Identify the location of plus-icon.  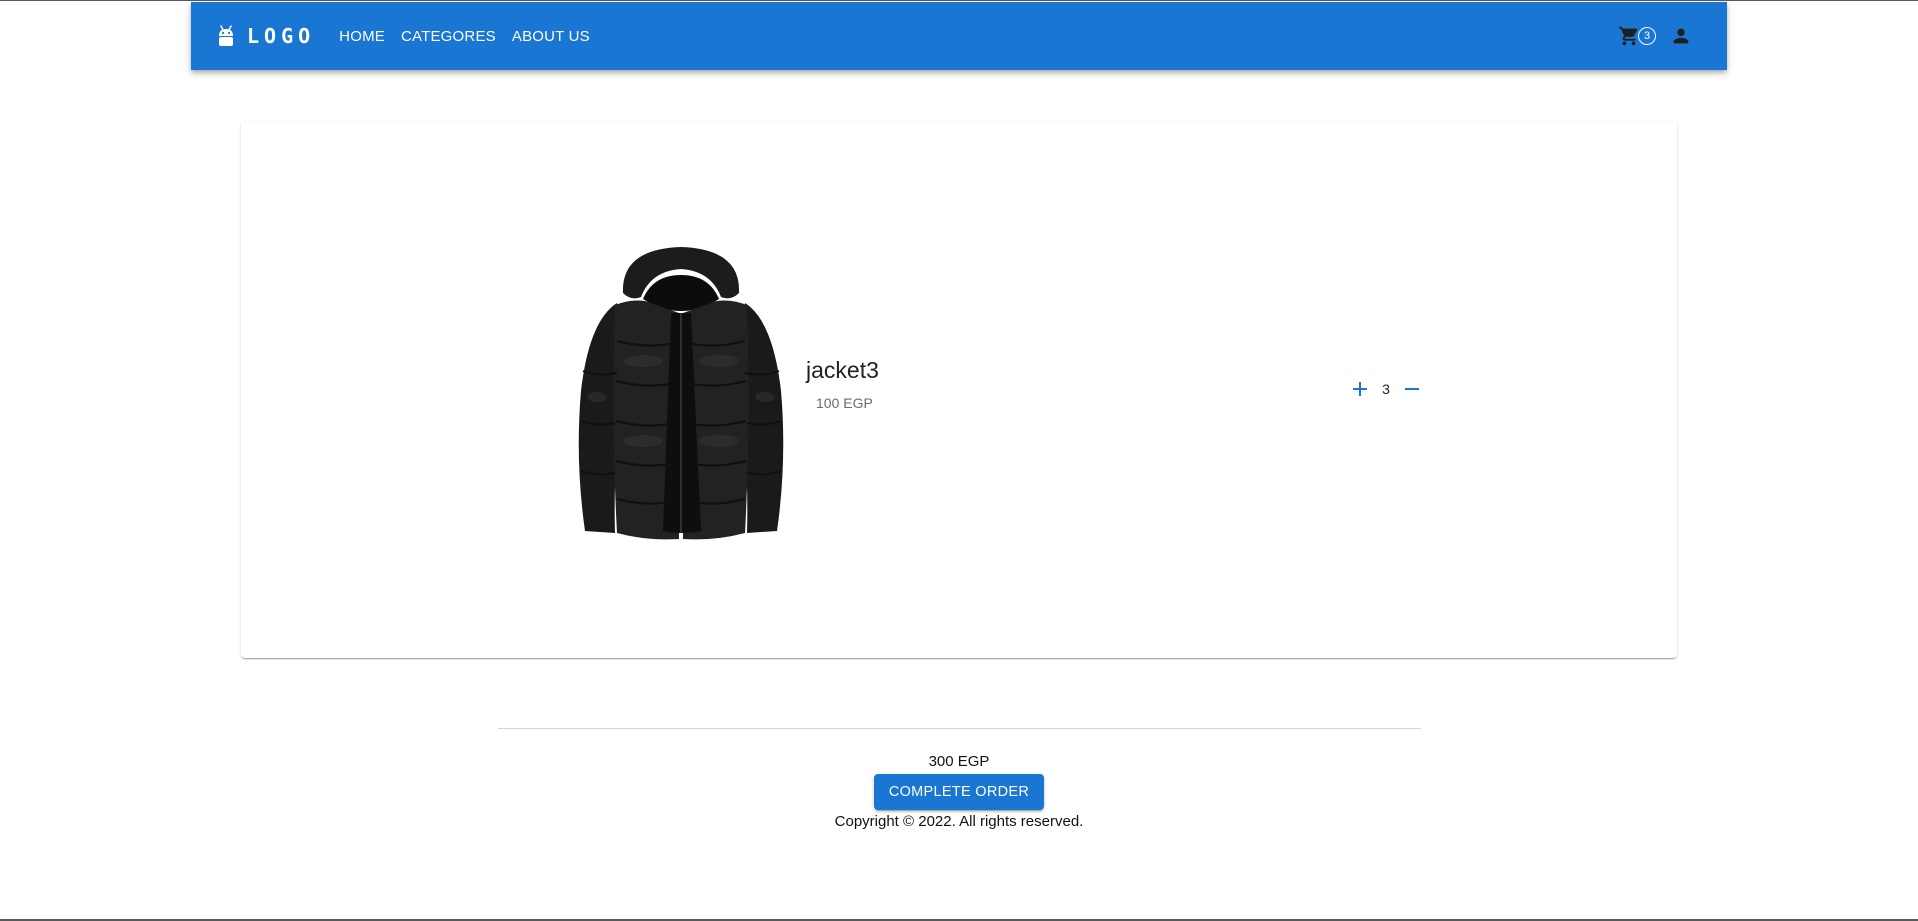
(1360, 389).